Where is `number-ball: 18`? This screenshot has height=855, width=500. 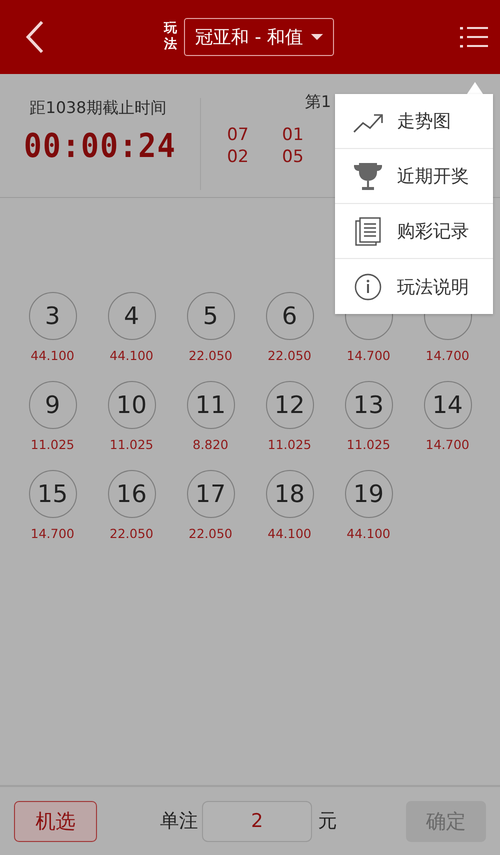
number-ball: 18 is located at coordinates (290, 494).